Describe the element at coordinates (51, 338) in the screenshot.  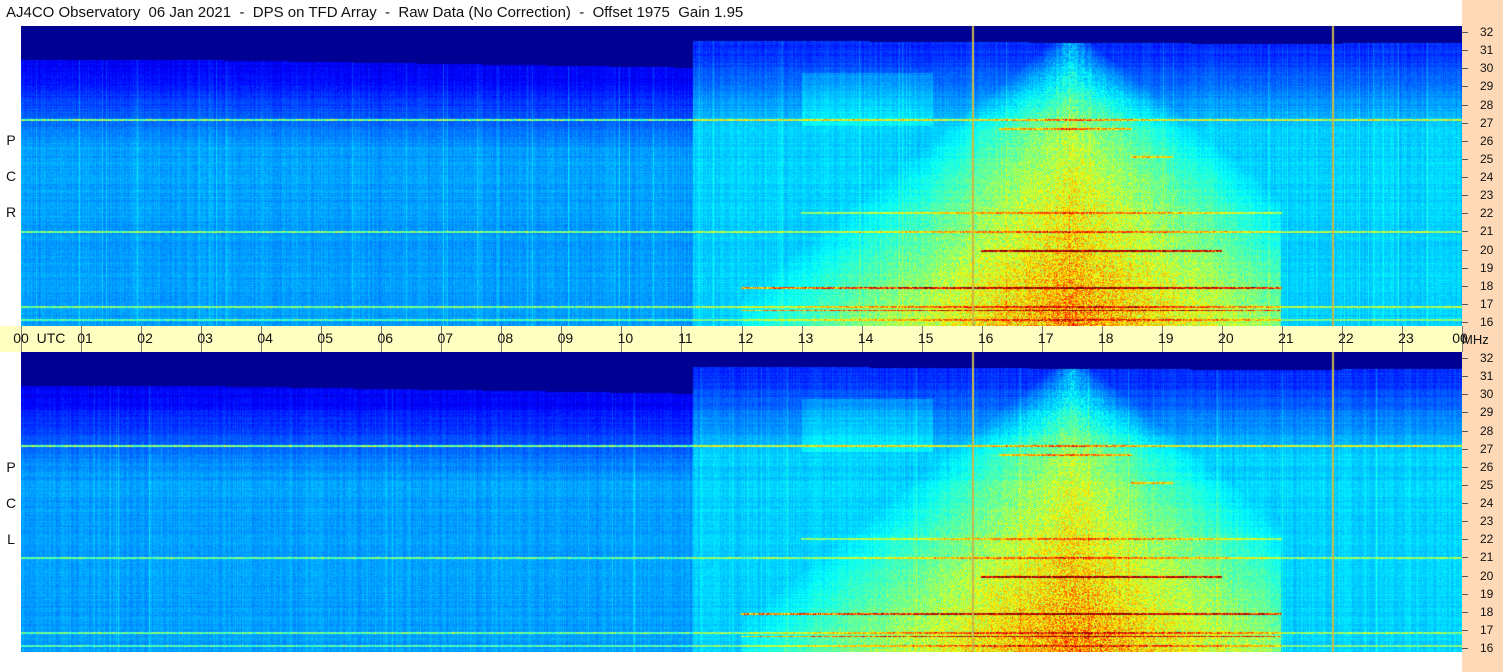
I see `utc-label: UTC` at that location.